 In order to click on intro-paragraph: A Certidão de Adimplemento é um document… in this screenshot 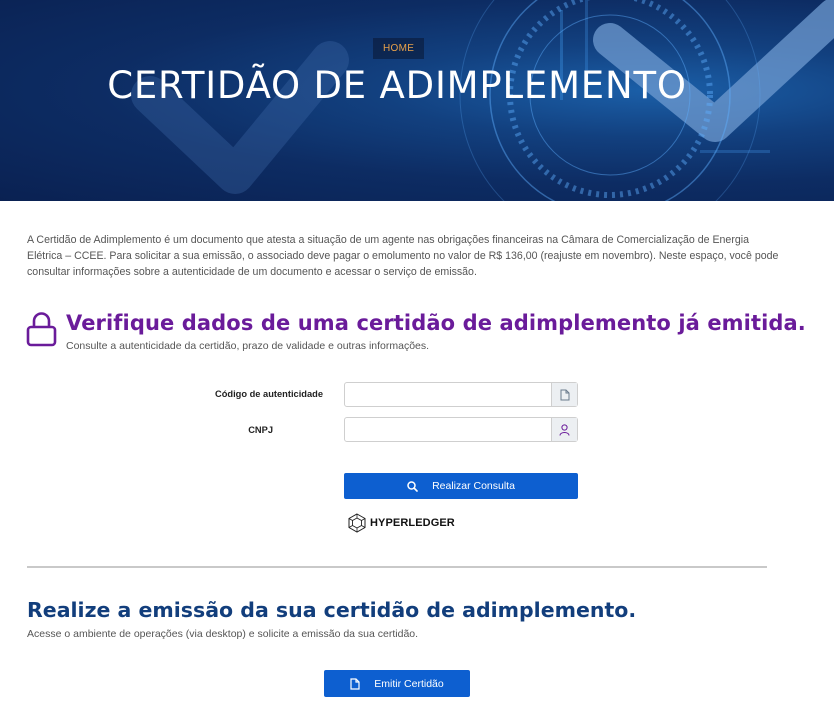, I will do `click(403, 256)`.